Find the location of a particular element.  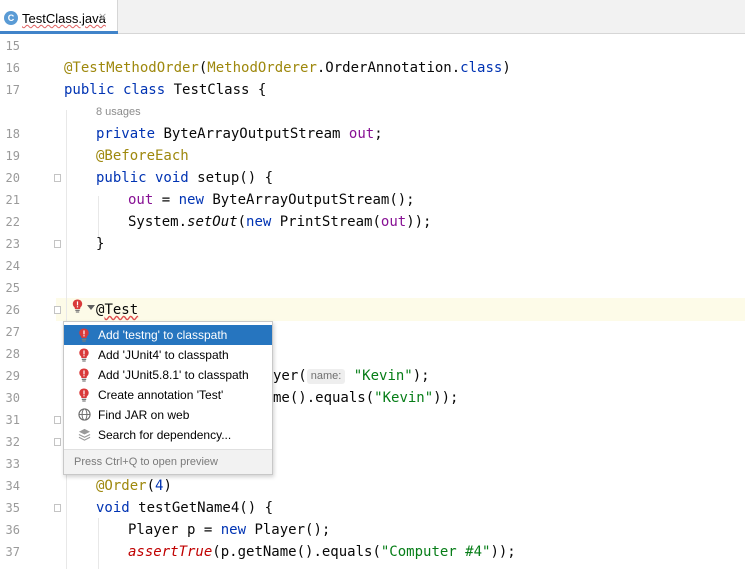

line-number: 17 is located at coordinates (12, 90).